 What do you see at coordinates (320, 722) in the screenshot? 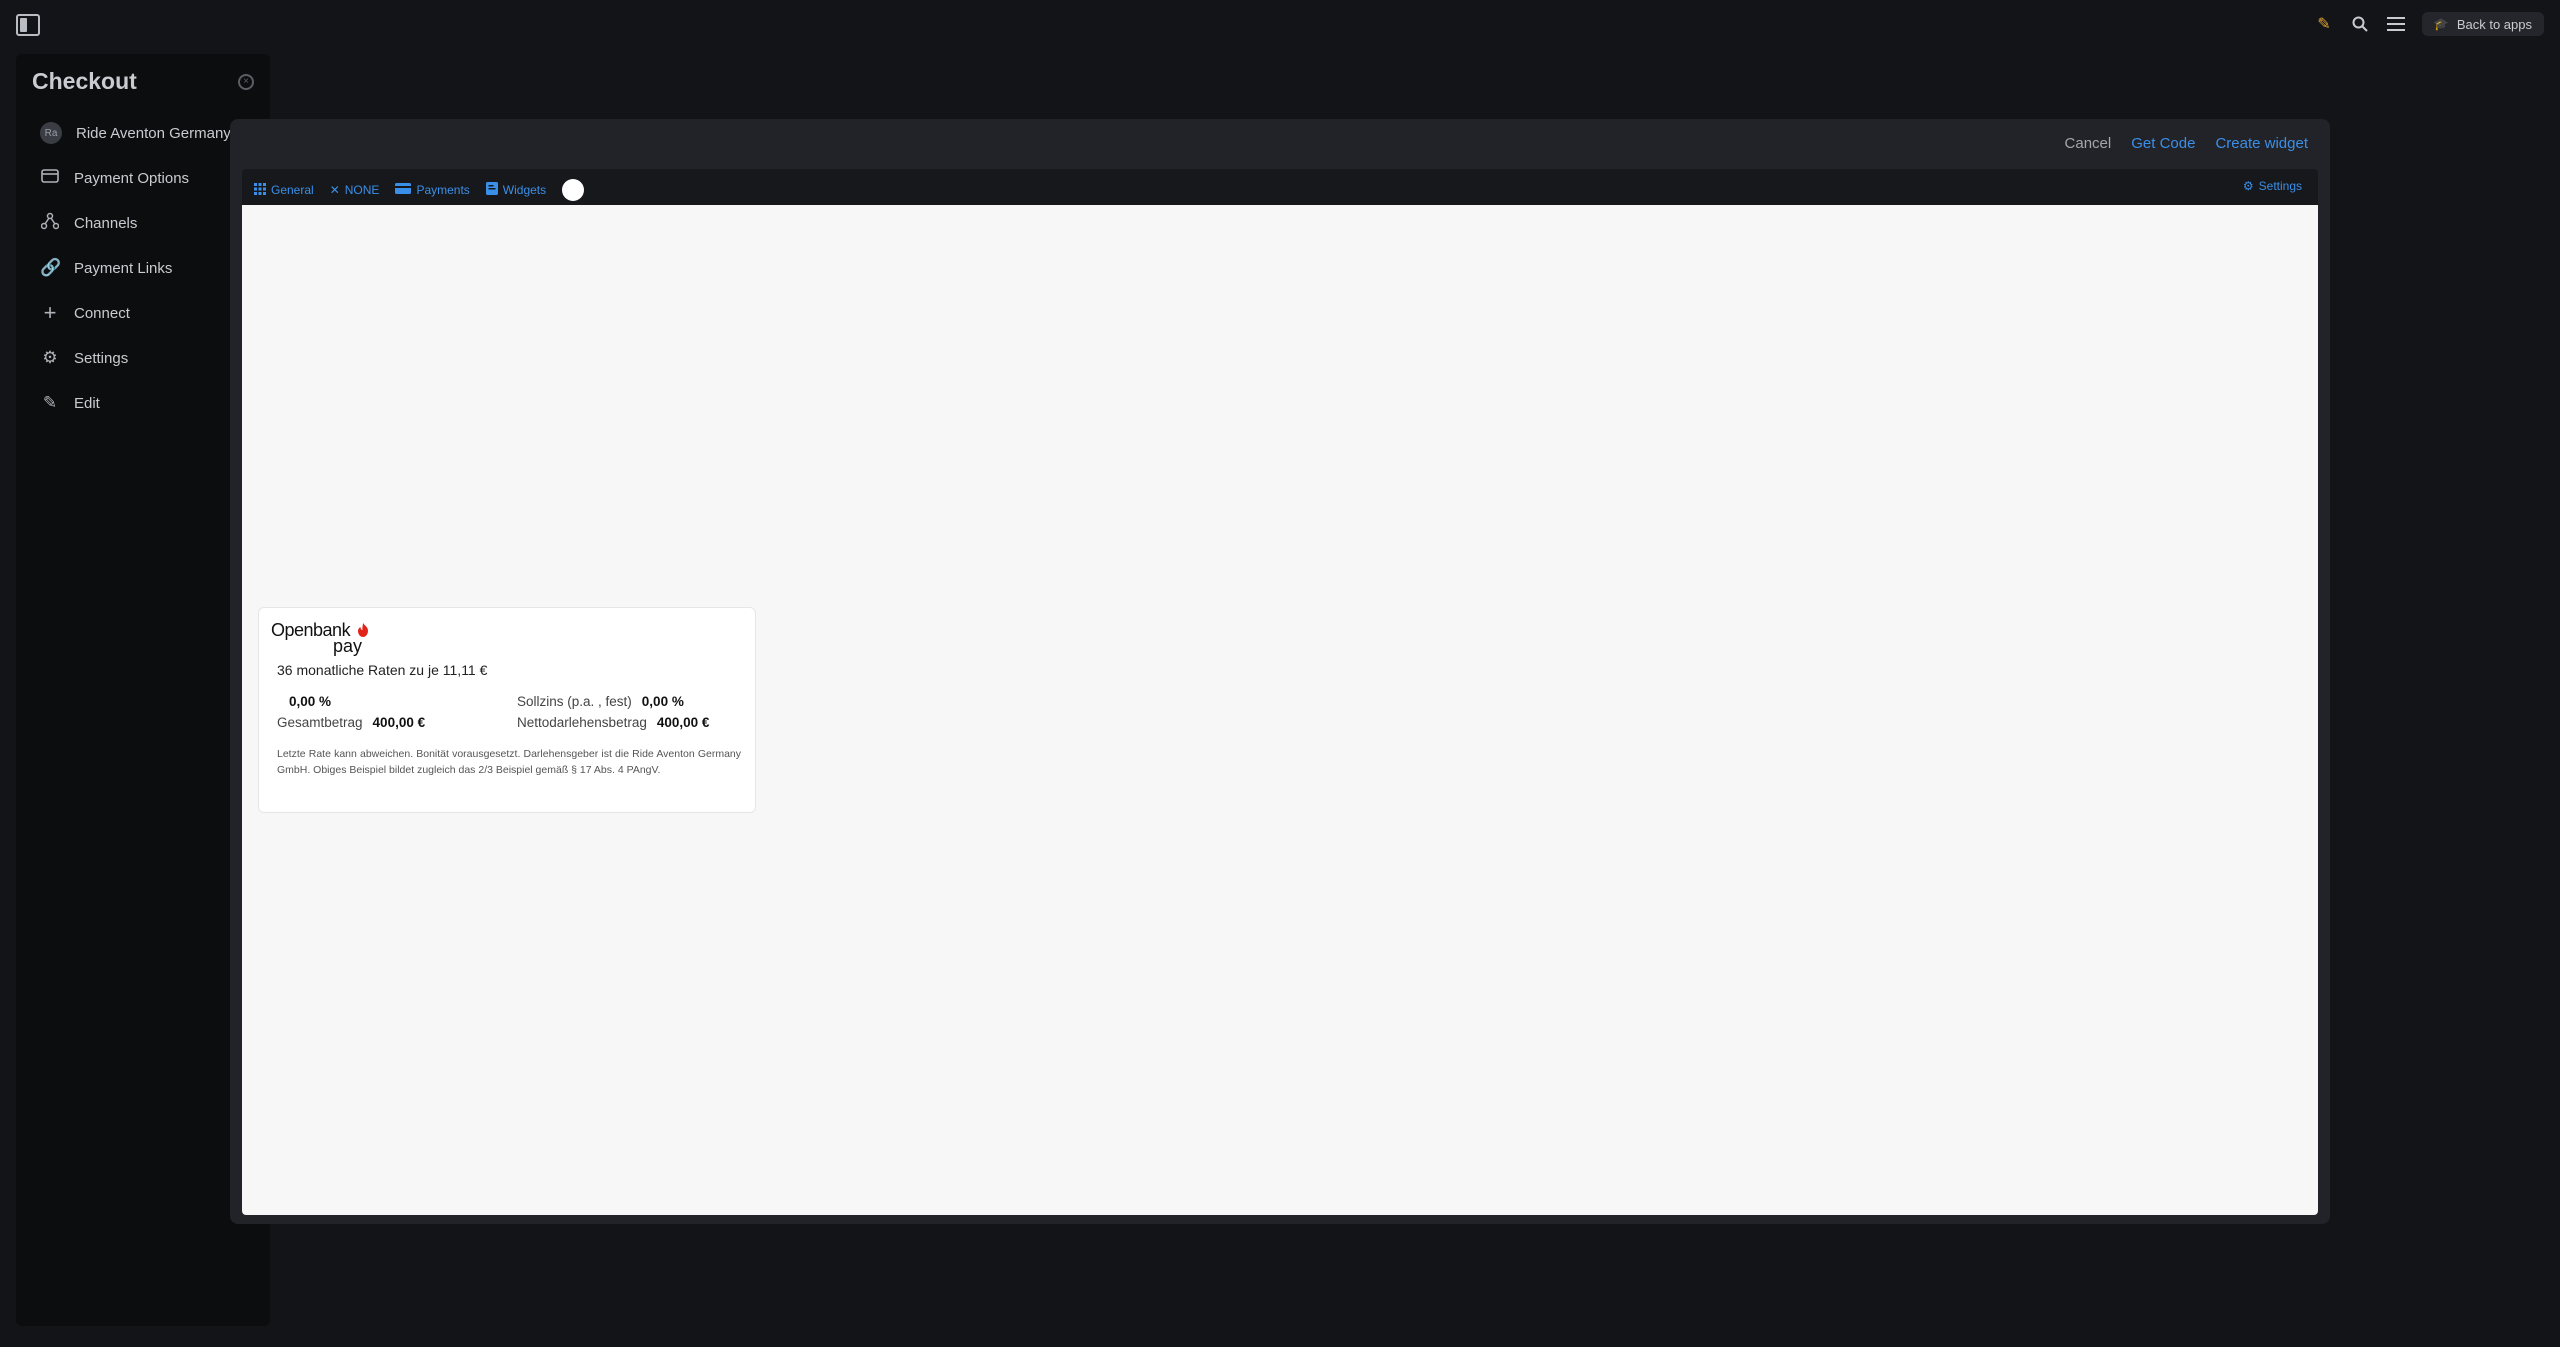
I see `gesamt-label: Gesamtbetrag` at bounding box center [320, 722].